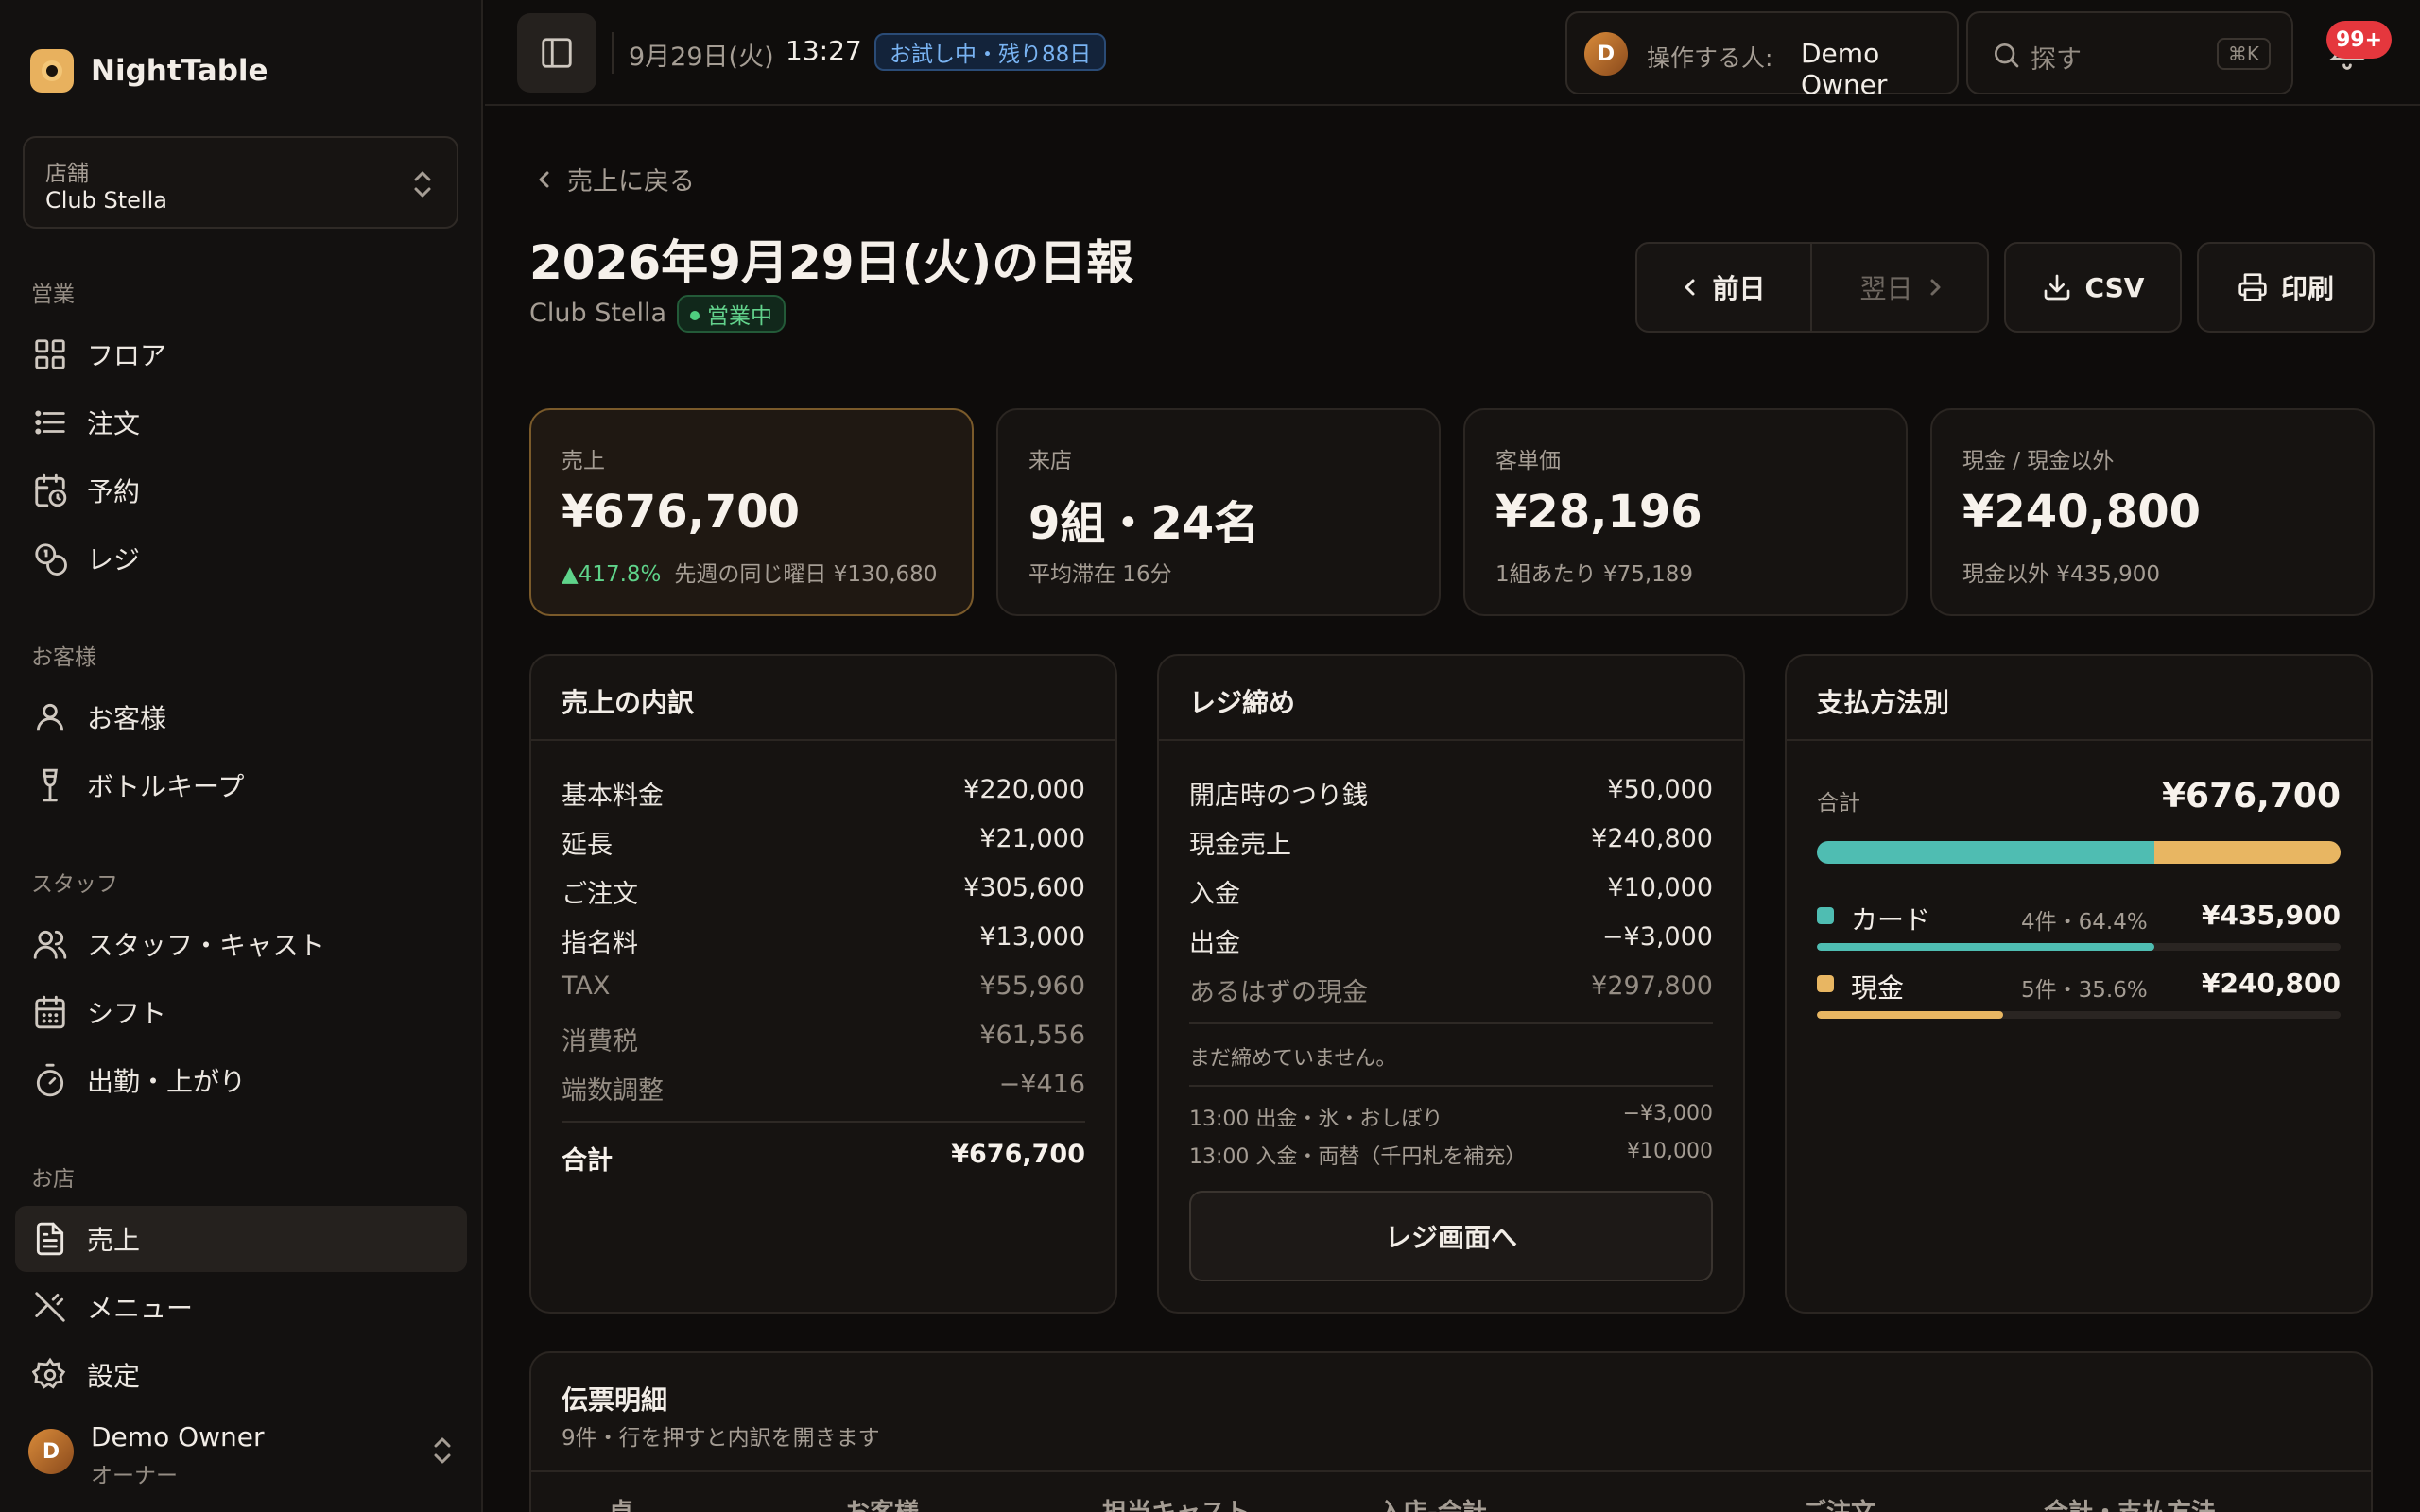 This screenshot has height=1512, width=2420. I want to click on sidebar-item-label: 予約, so click(114, 491).